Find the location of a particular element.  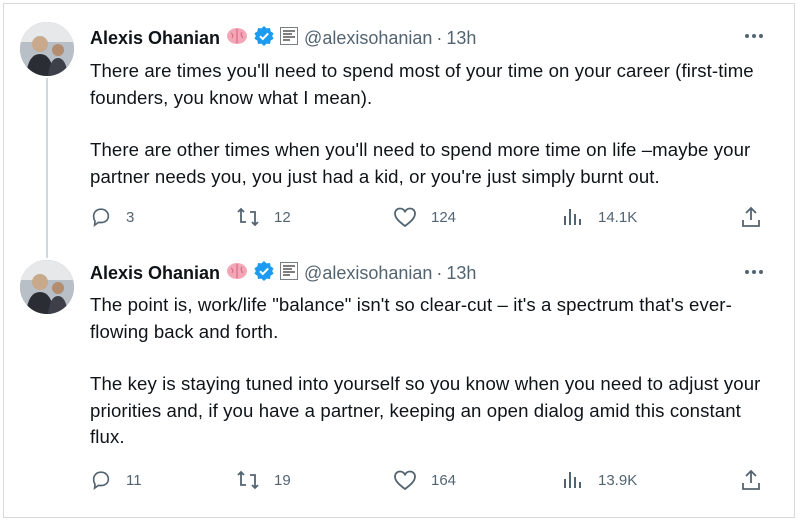

retweet-button: 19 is located at coordinates (263, 480).